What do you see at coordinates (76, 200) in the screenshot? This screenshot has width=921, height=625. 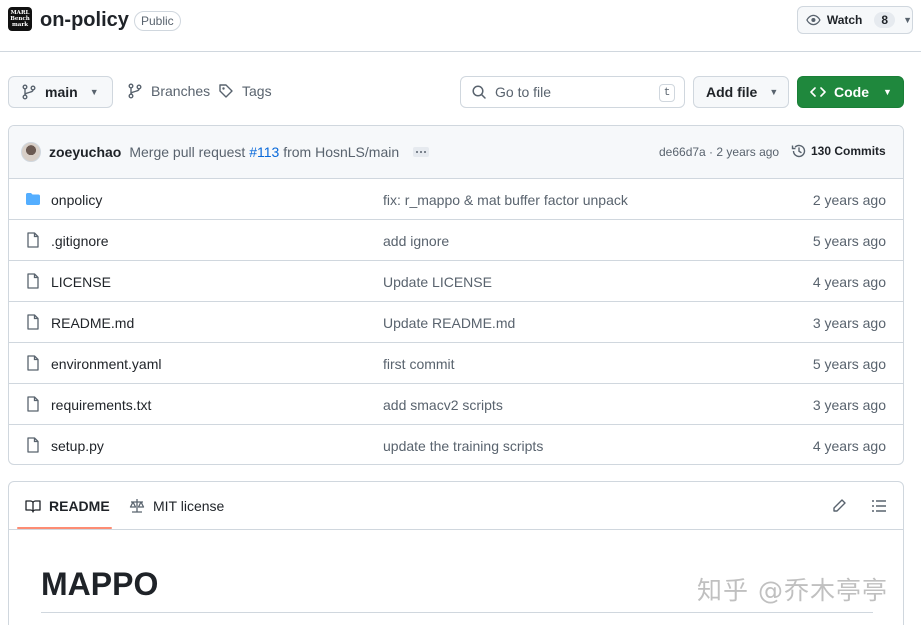 I see `file-name-link: onpolicy` at bounding box center [76, 200].